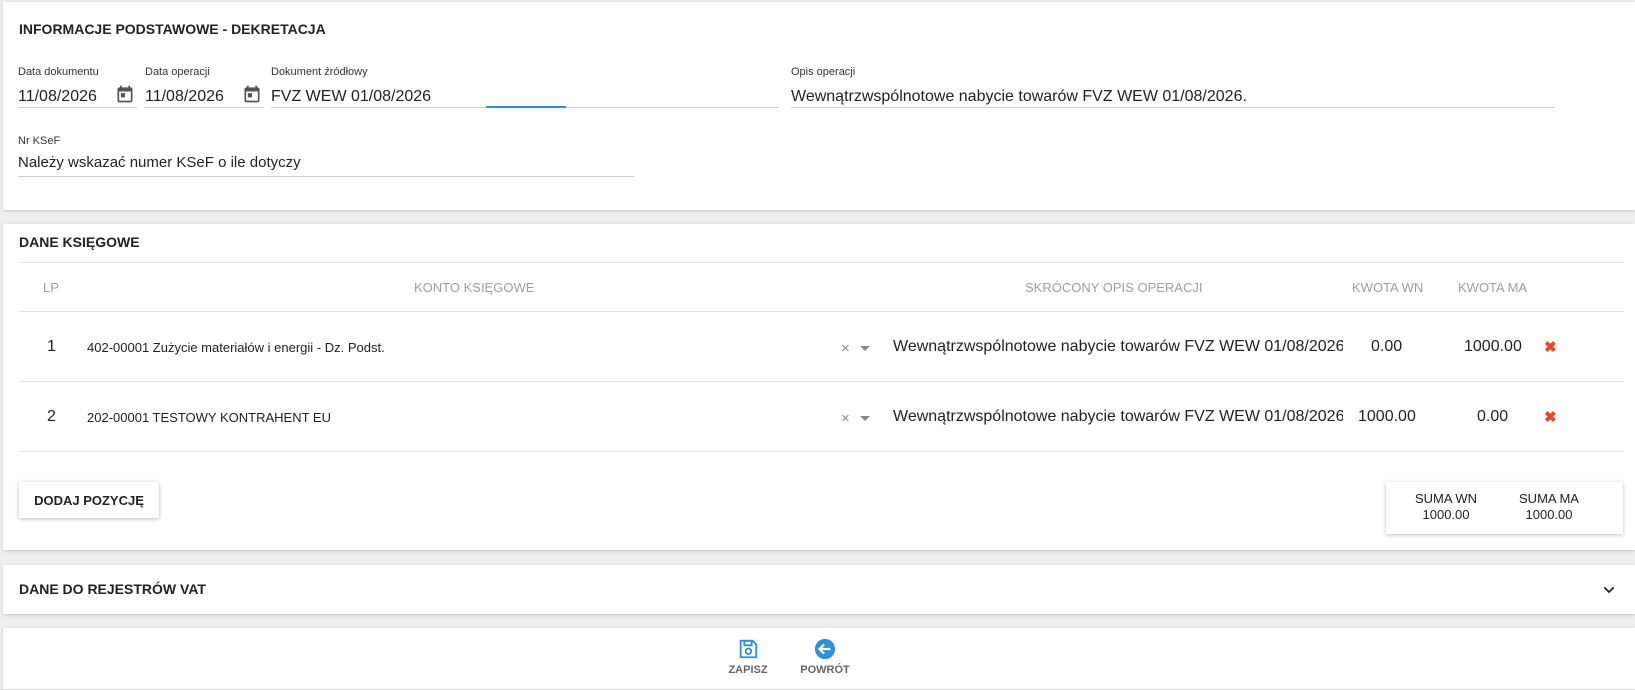 The height and width of the screenshot is (690, 1635). I want to click on source-doc-label: Dokument źródłowy, so click(319, 72).